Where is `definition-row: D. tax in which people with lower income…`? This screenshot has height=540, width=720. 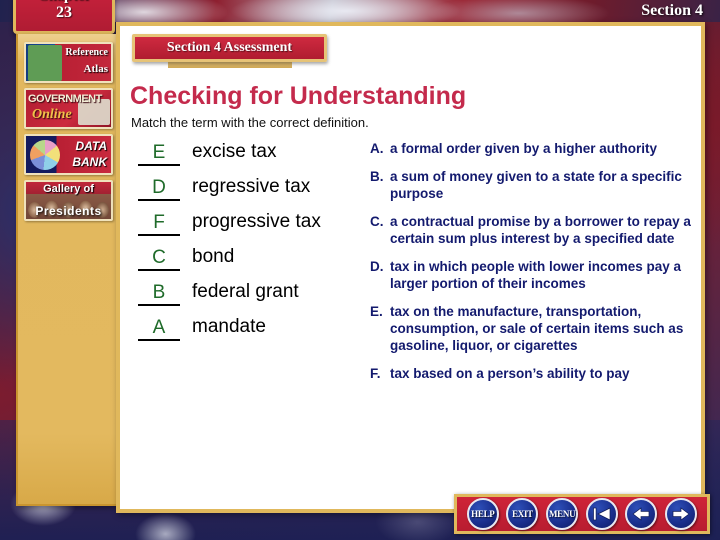 definition-row: D. tax in which people with lower income… is located at coordinates (535, 275).